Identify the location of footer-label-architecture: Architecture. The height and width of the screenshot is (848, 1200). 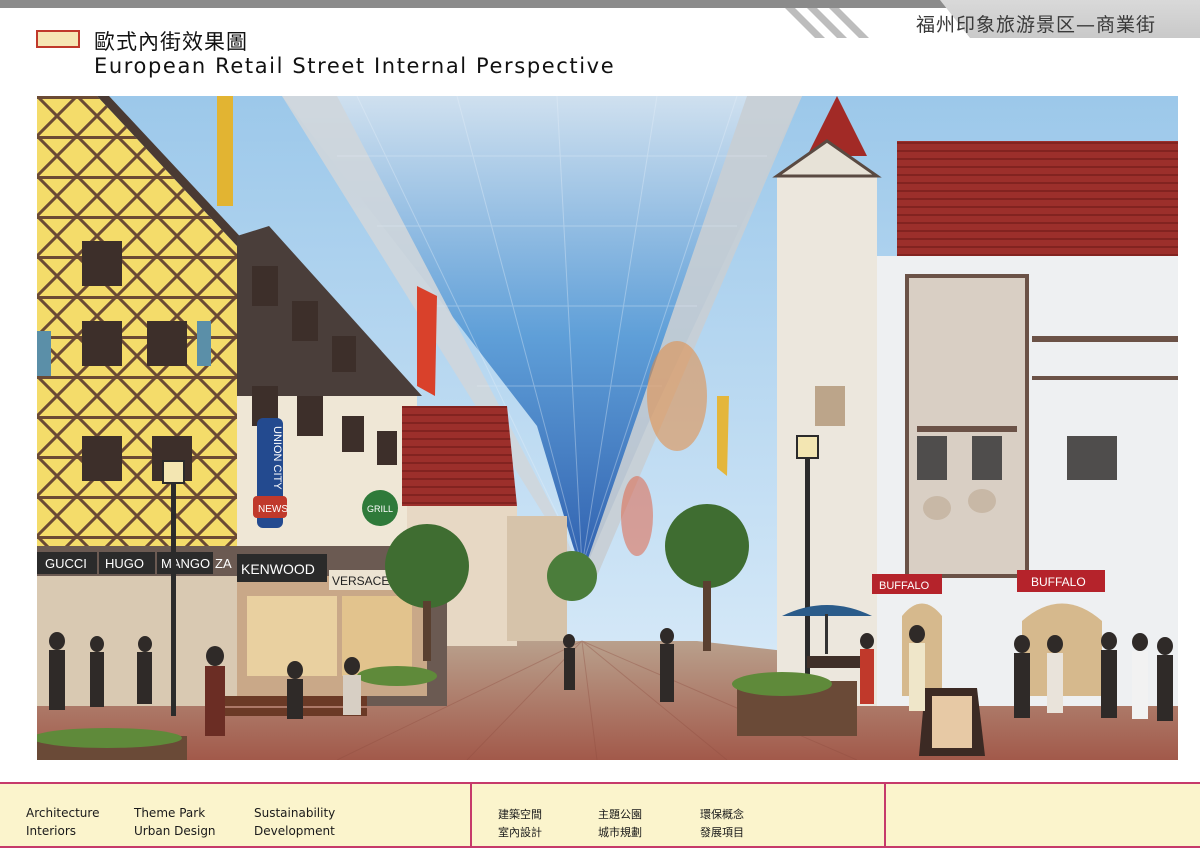
(63, 813).